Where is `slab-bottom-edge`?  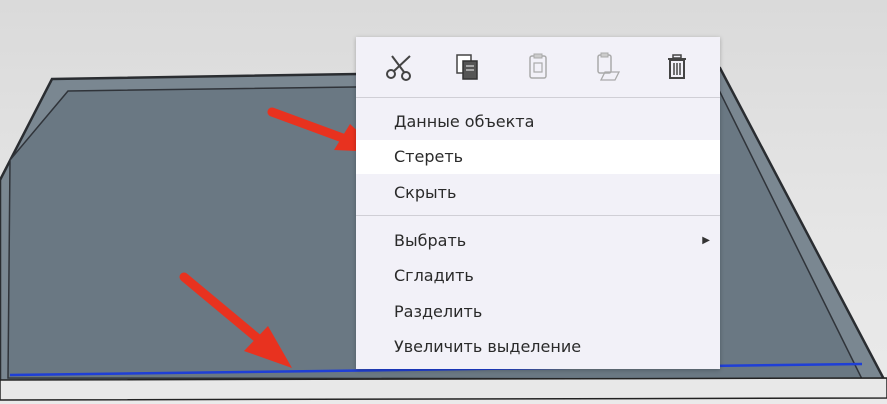
slab-bottom-edge is located at coordinates (443, 389).